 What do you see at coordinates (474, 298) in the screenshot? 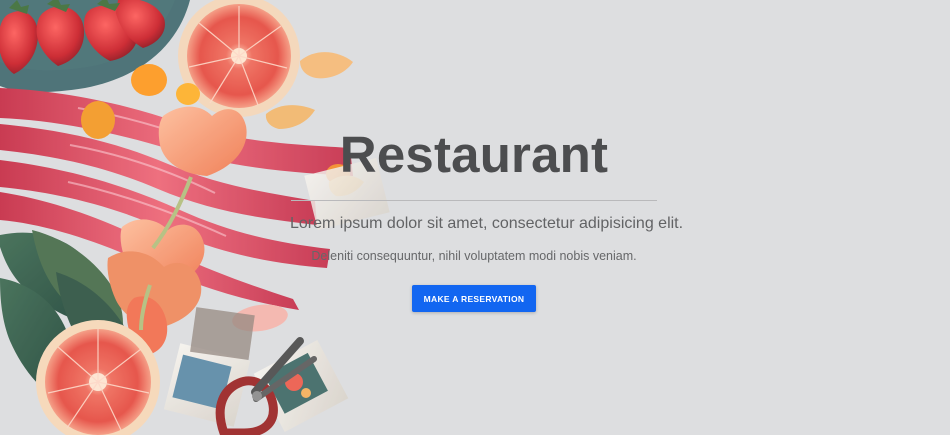
I see `make-reservation-button: MAKE A RESERVATION` at bounding box center [474, 298].